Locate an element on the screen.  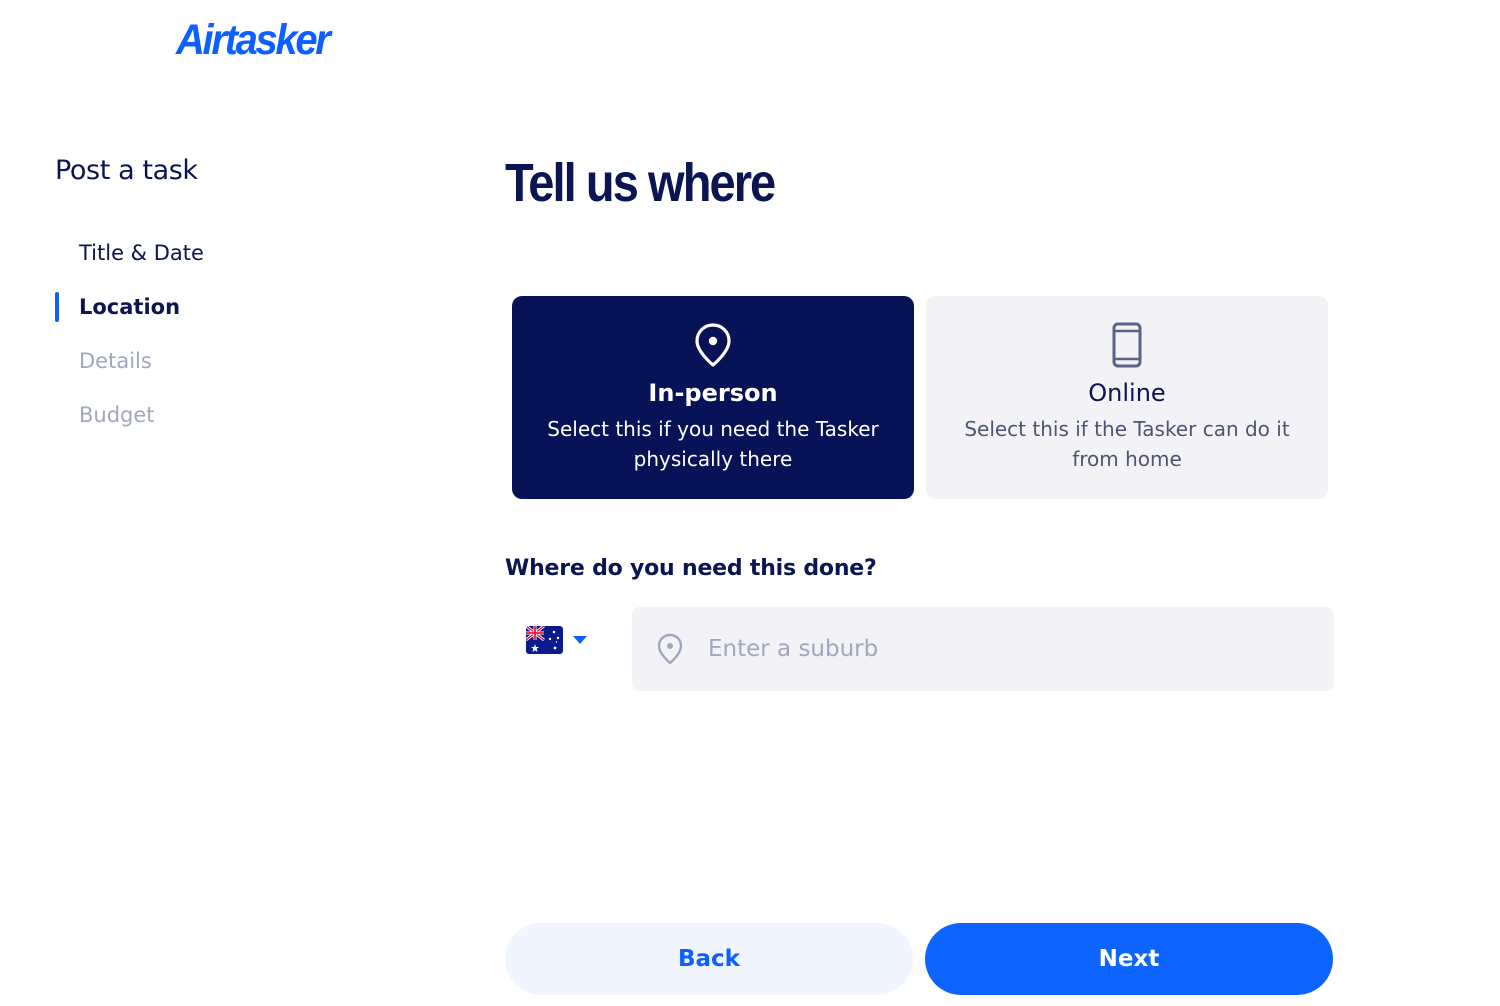
step-label: Location is located at coordinates (130, 307).